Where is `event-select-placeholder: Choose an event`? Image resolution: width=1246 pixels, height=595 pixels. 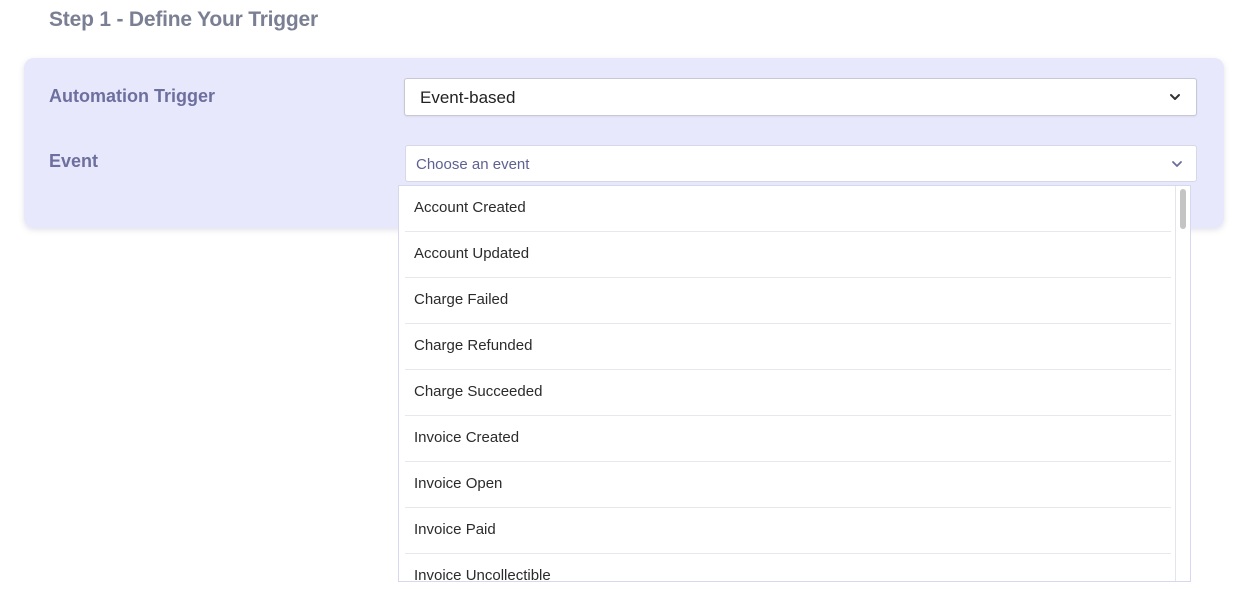 event-select-placeholder: Choose an event is located at coordinates (473, 164).